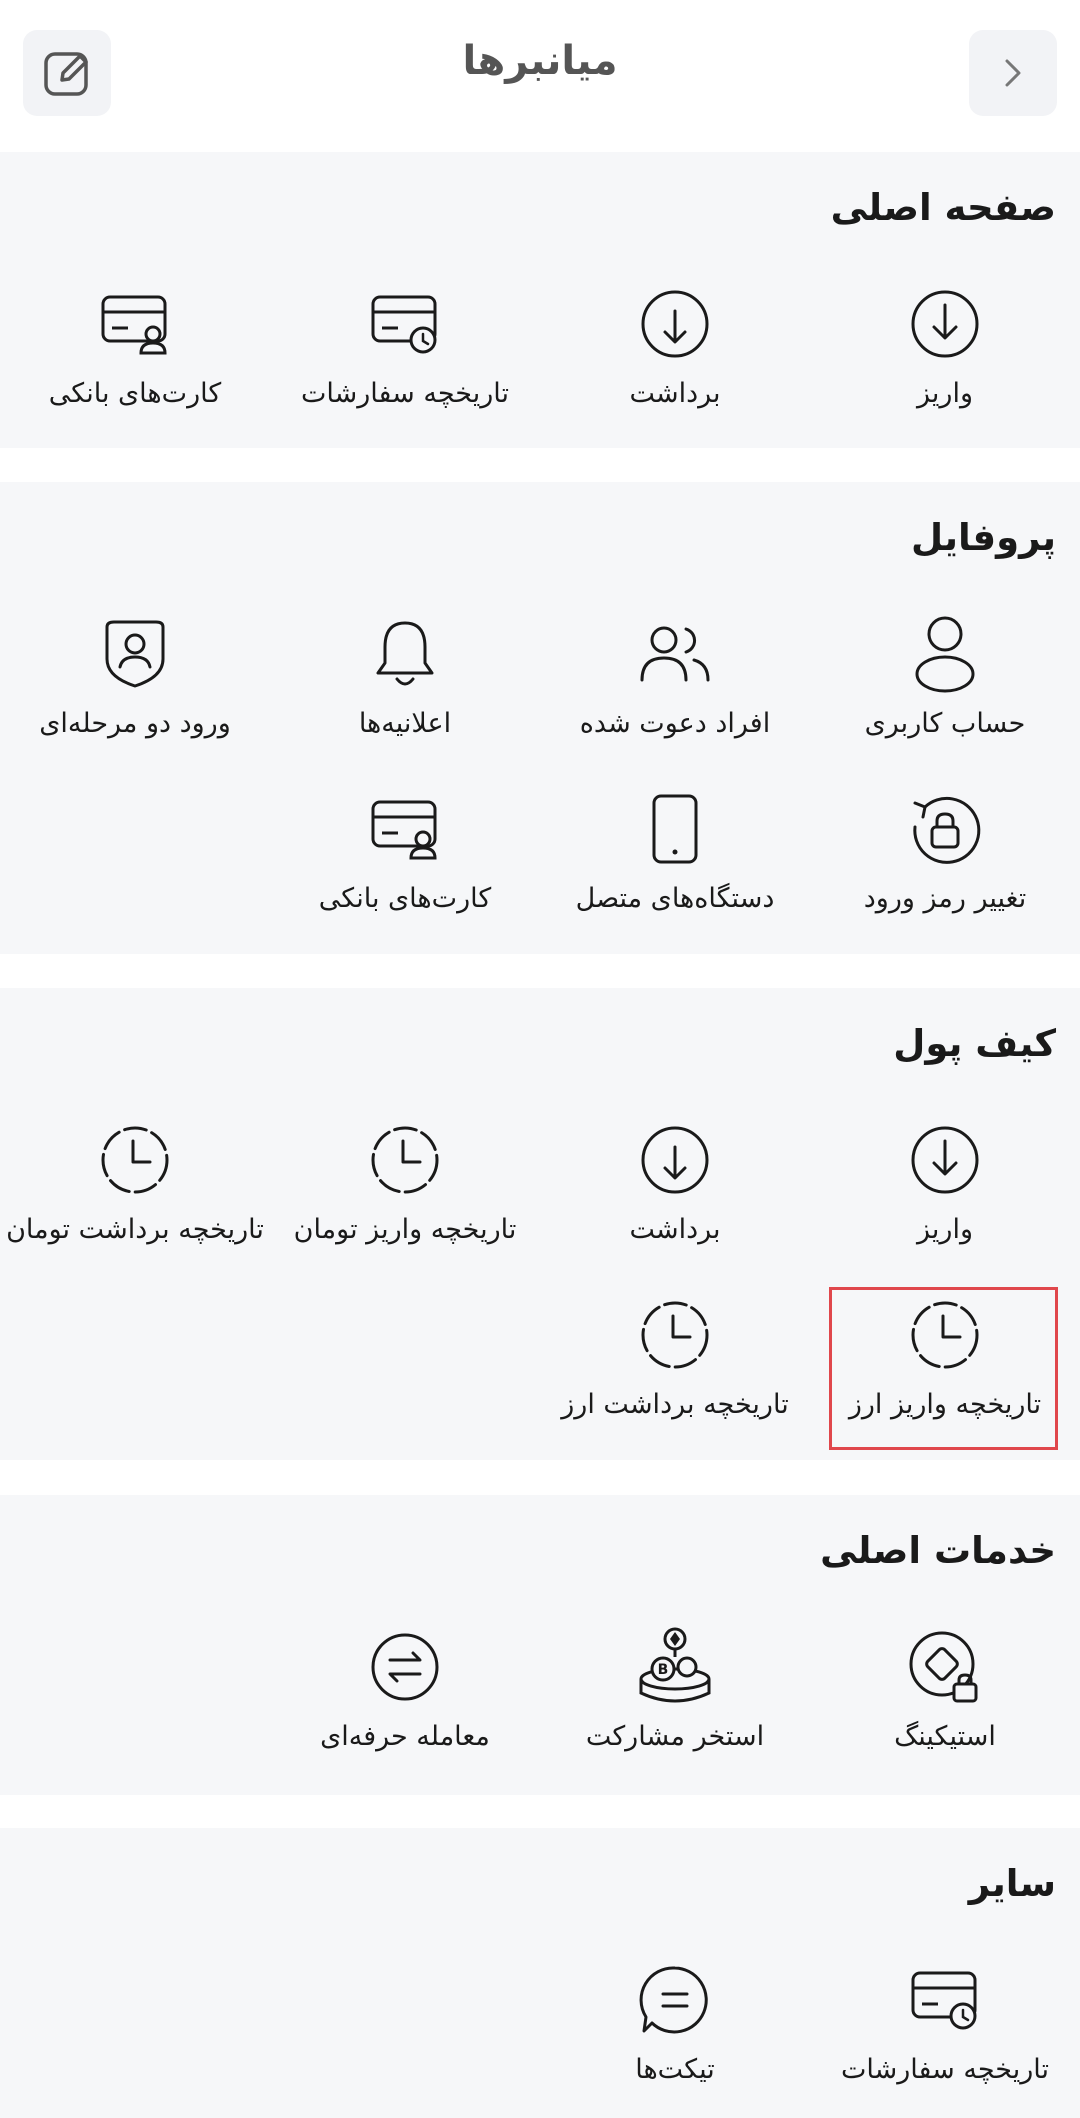 This screenshot has height=2118, width=1080. I want to click on staking-lock-icon, so click(943, 1667).